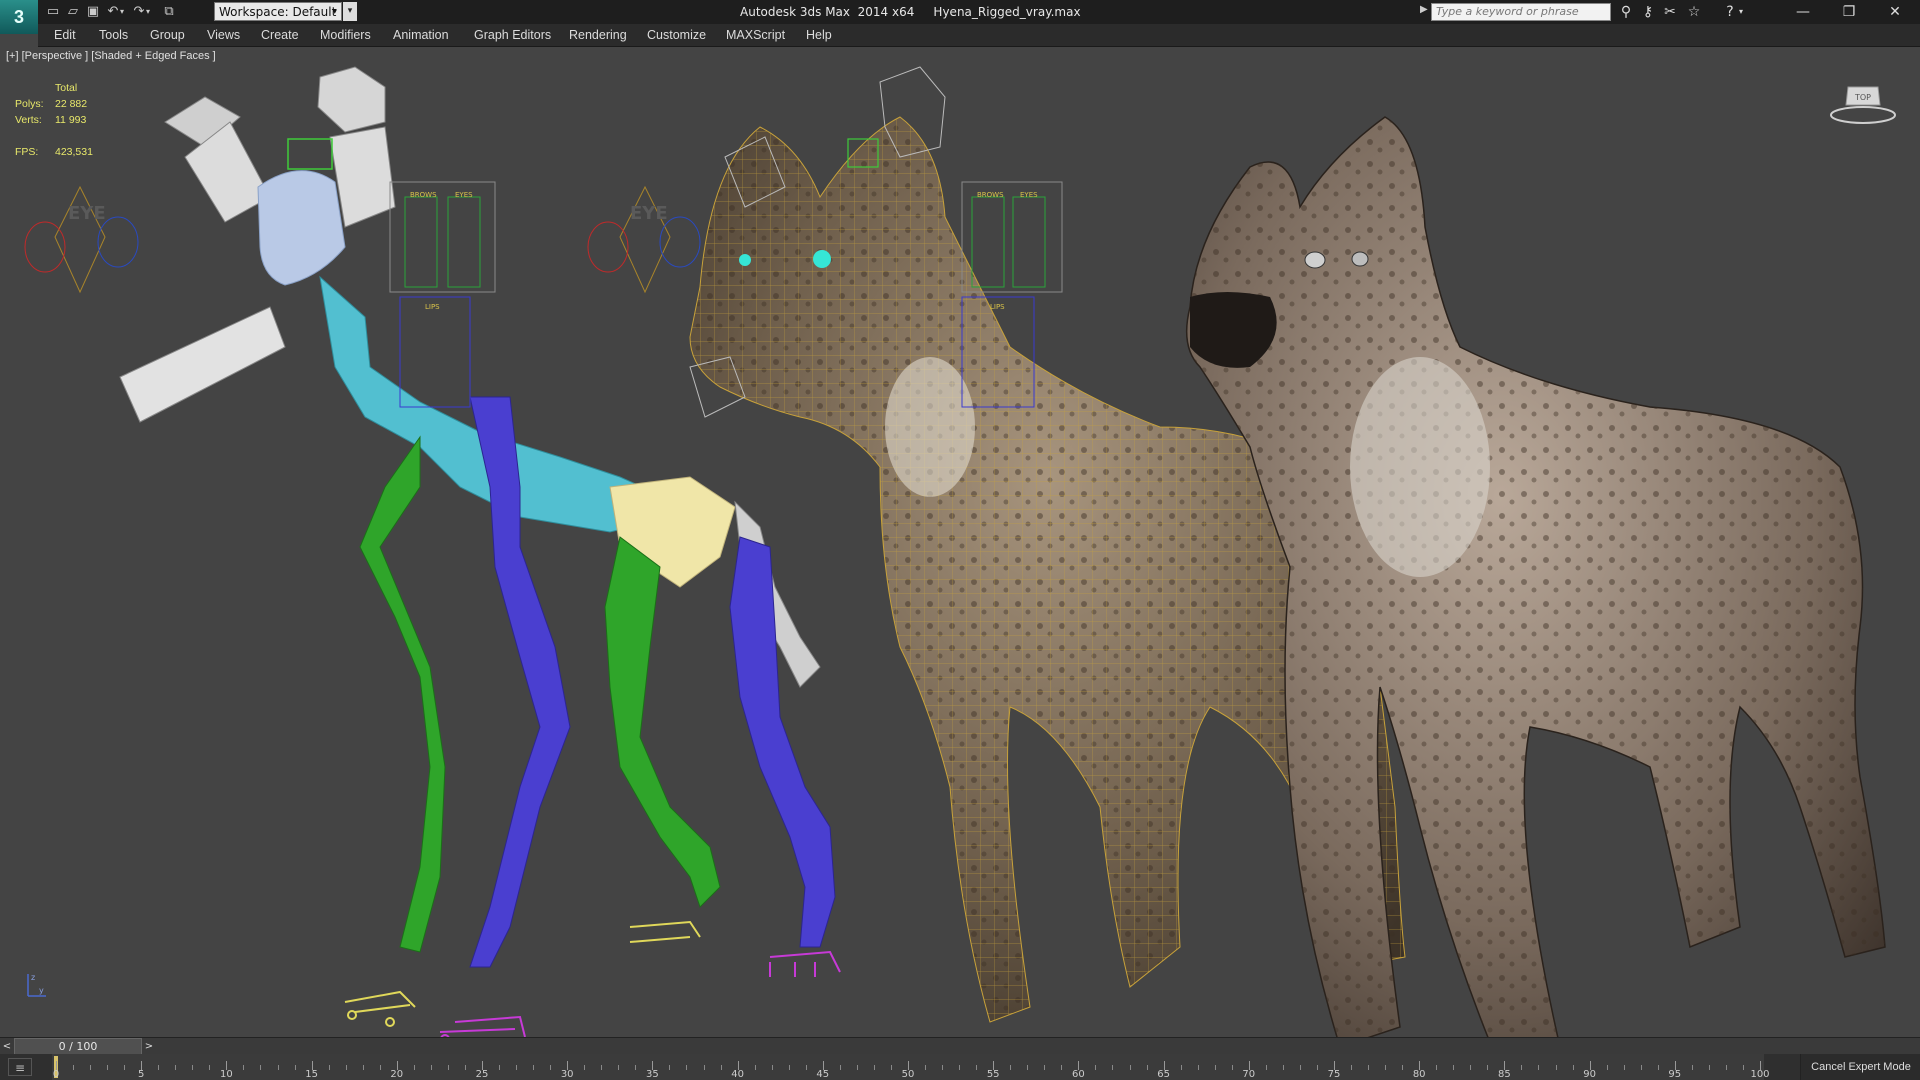 The width and height of the screenshot is (1920, 1080). Describe the element at coordinates (87, 213) in the screenshot. I see `eye-label-left: EYE` at that location.